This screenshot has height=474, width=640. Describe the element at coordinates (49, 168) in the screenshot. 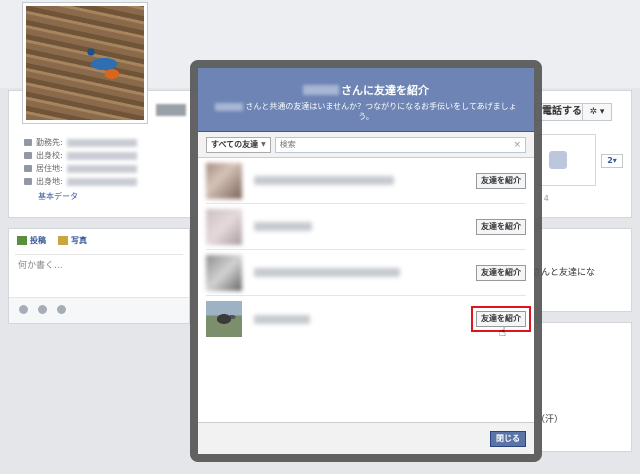

I see `info-label: 居住地:` at that location.